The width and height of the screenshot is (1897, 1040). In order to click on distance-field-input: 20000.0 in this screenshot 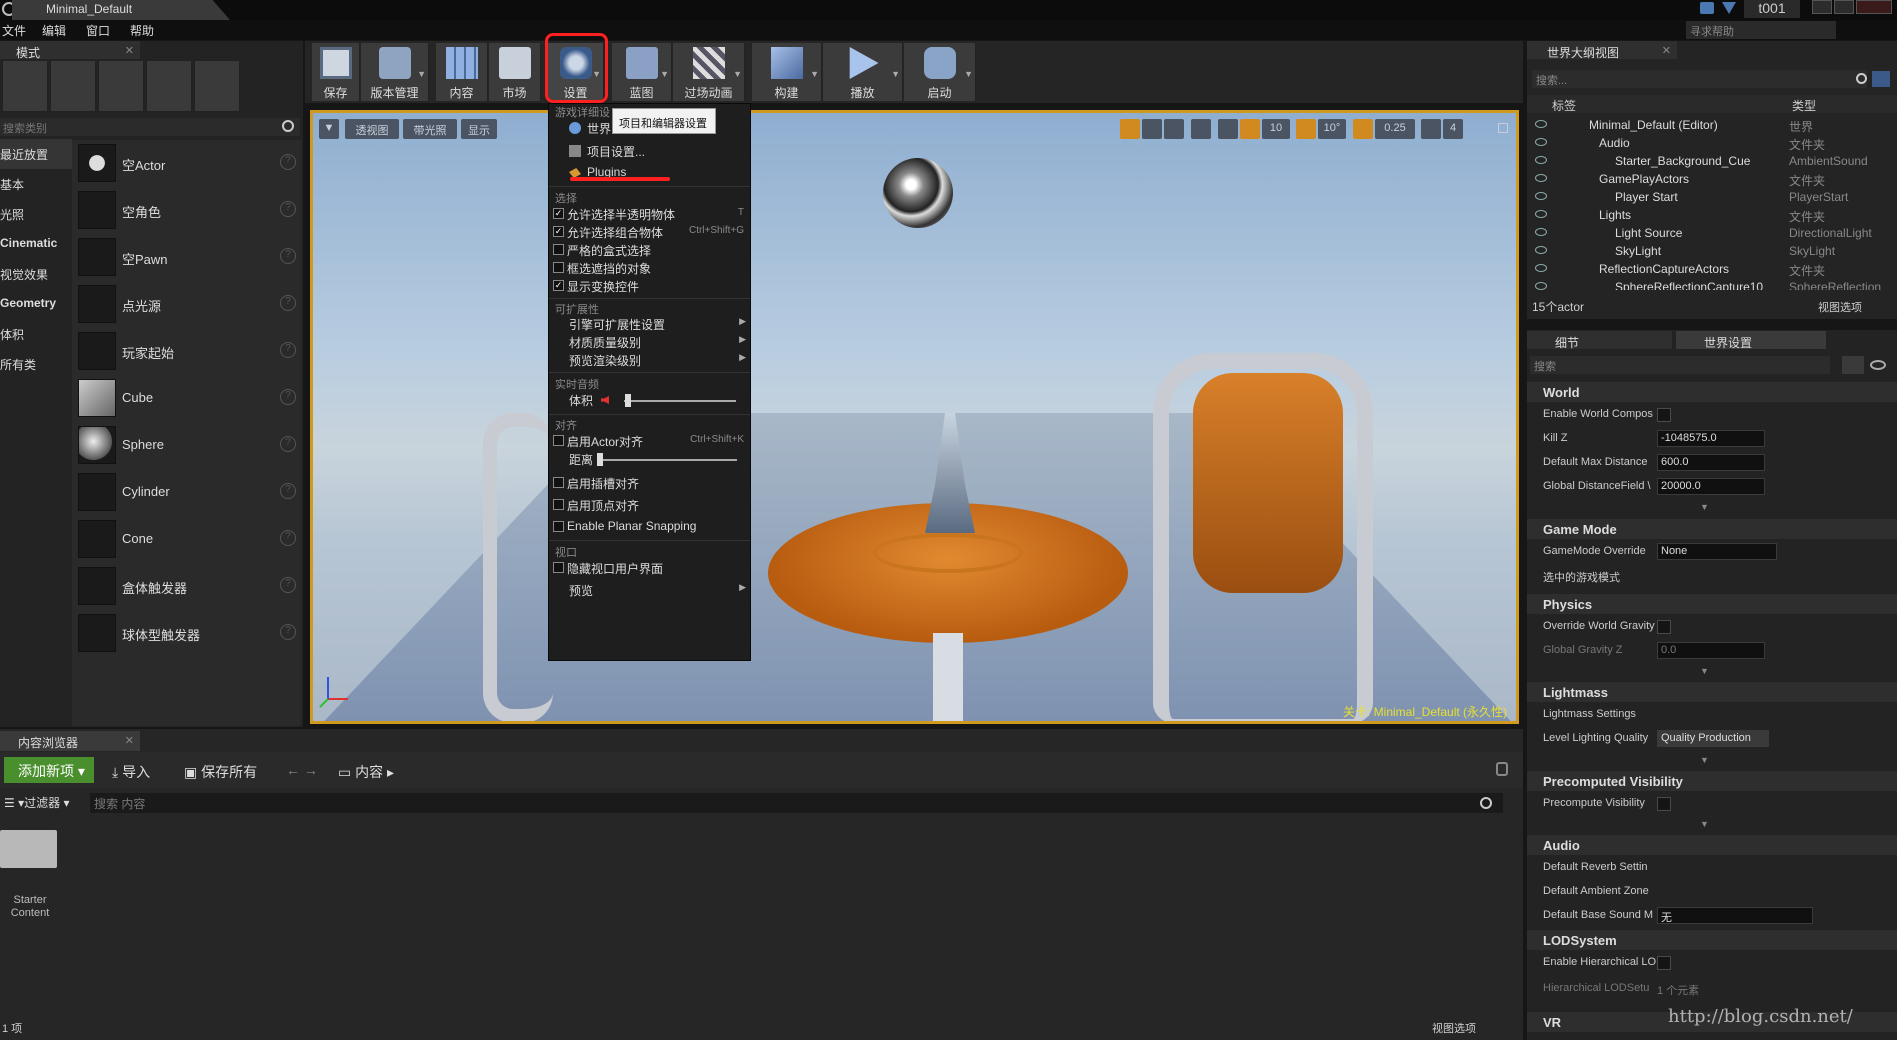, I will do `click(1711, 486)`.